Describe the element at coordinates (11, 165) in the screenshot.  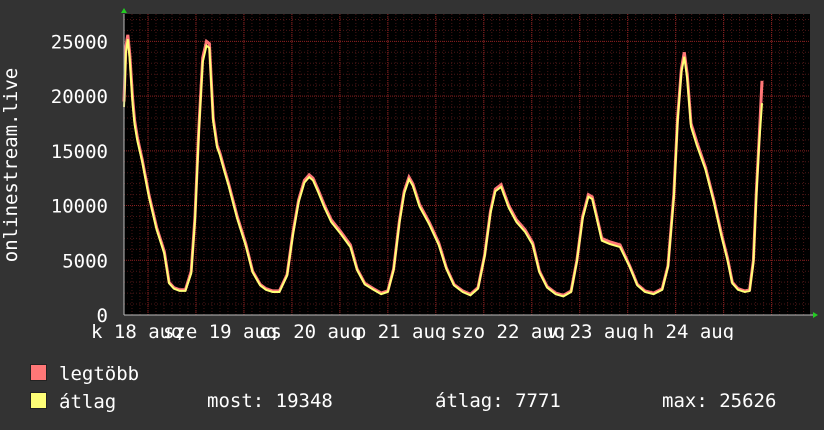
I see `y-axis-label: onlinestream.live` at that location.